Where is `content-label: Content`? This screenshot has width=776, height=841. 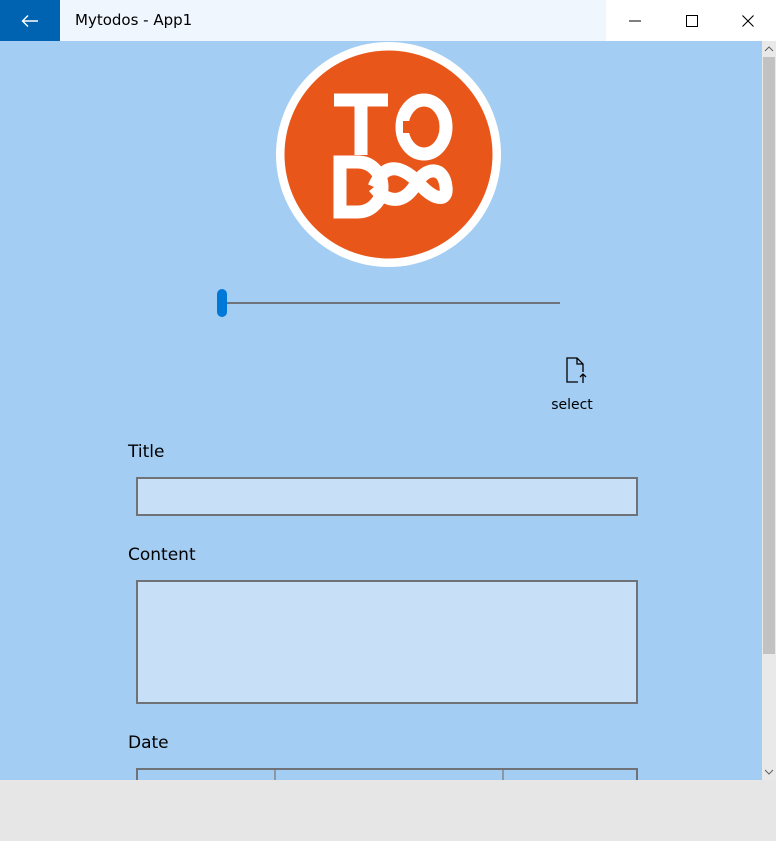
content-label: Content is located at coordinates (162, 555).